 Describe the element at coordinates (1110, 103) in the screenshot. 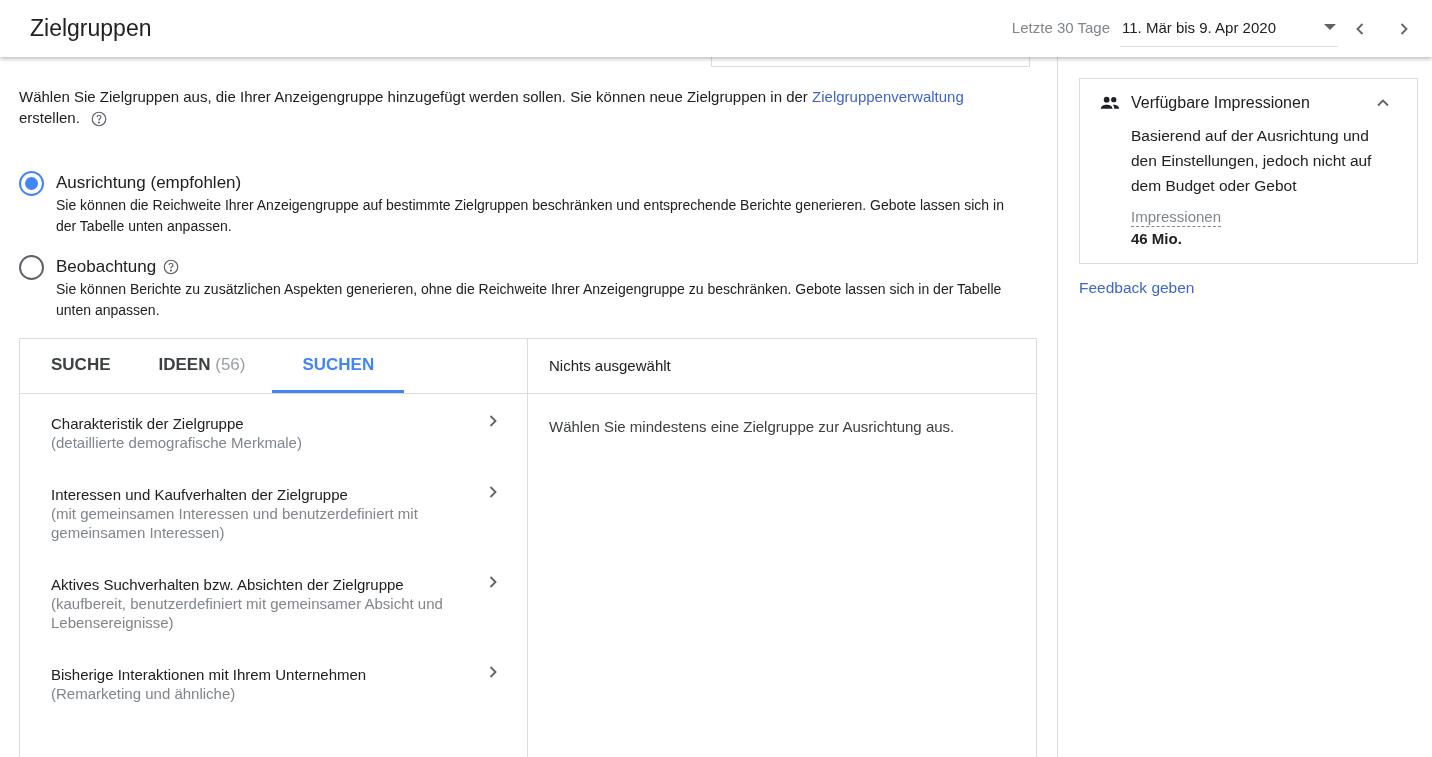

I see `people-icon` at that location.